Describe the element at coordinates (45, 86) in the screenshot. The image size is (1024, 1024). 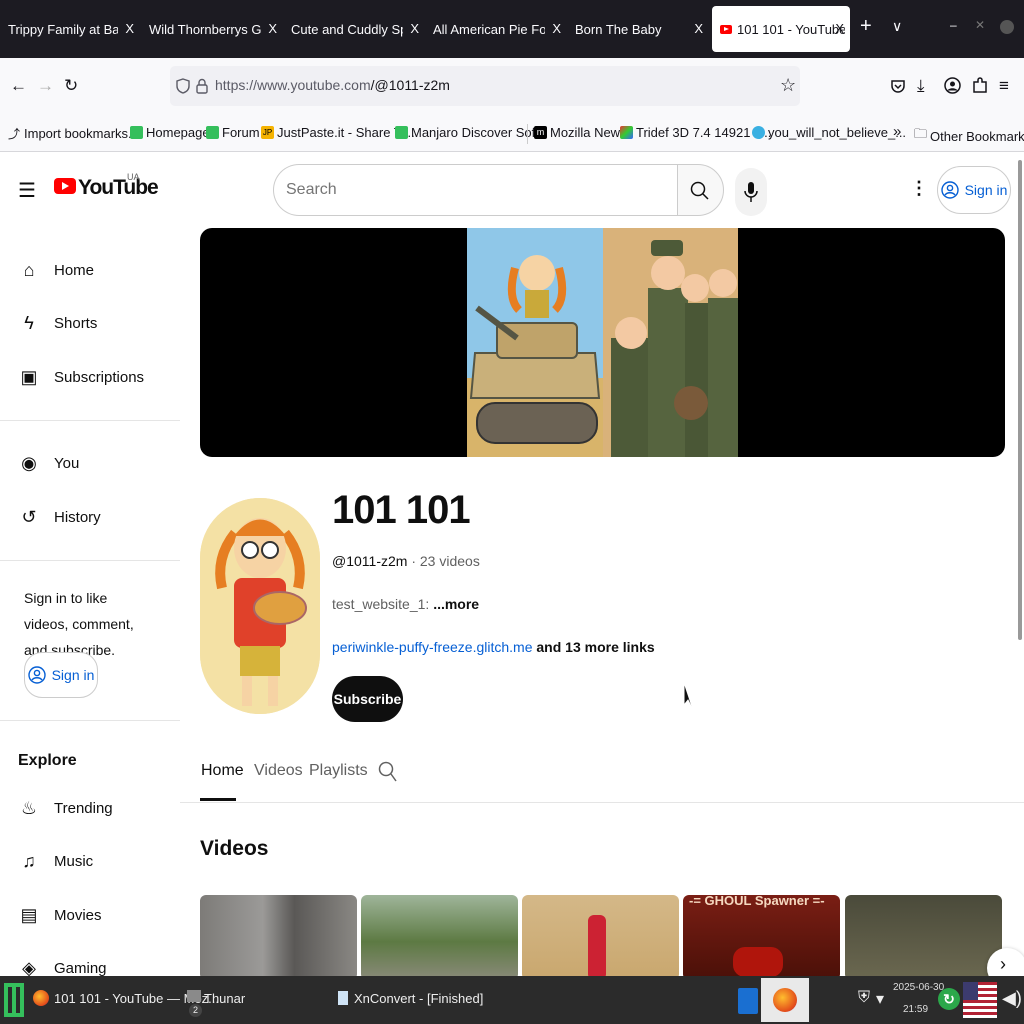
I see `forward-arrow-icon: →` at that location.